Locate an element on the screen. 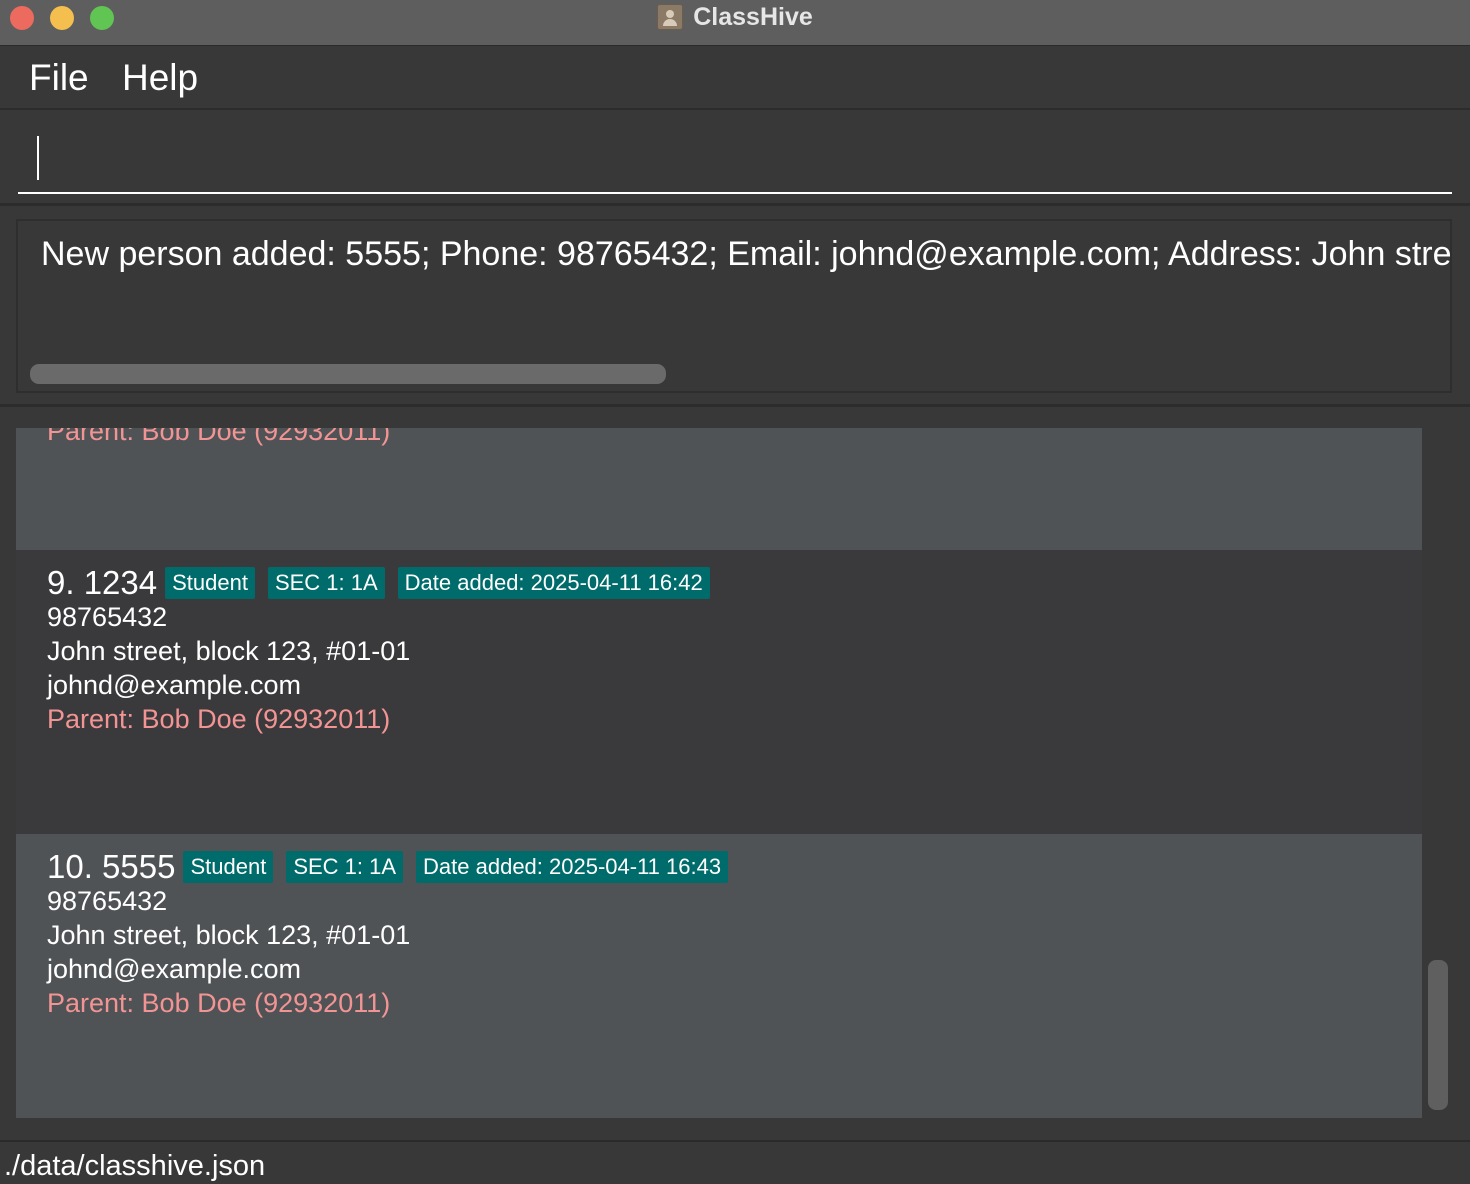  date-added-tag: Date added: 2025-04-11 16:42 is located at coordinates (553, 583).